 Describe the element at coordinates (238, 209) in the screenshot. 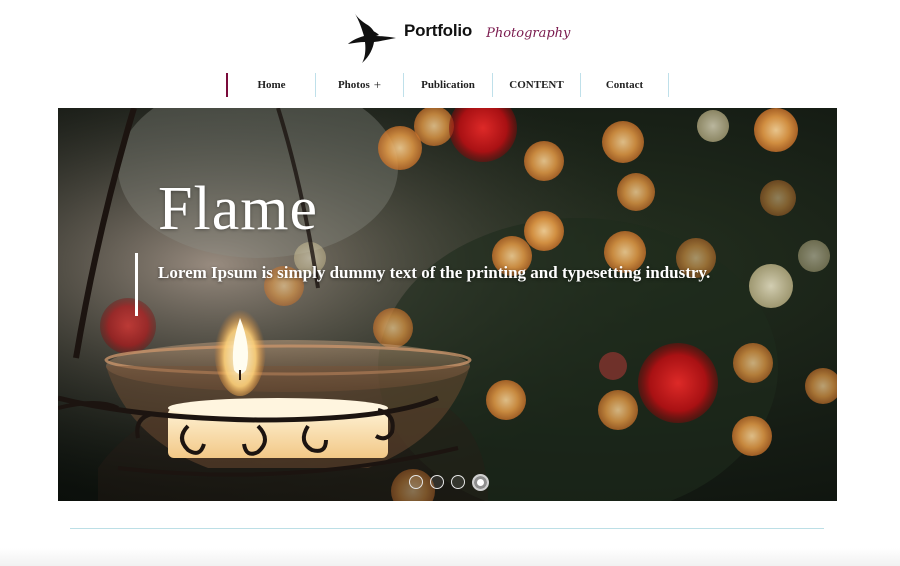

I see `slide-caption-title: Flame` at that location.